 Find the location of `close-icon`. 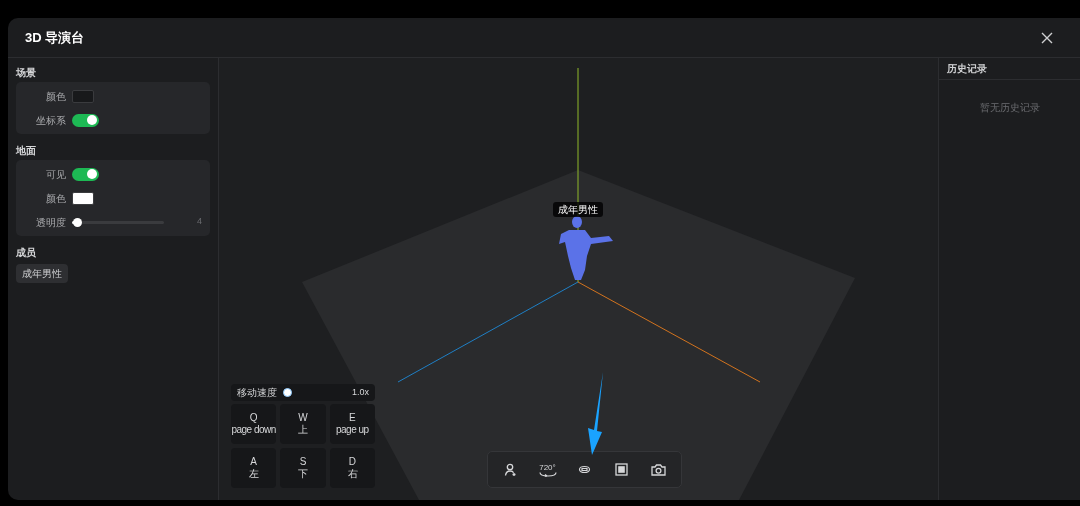

close-icon is located at coordinates (1047, 37).